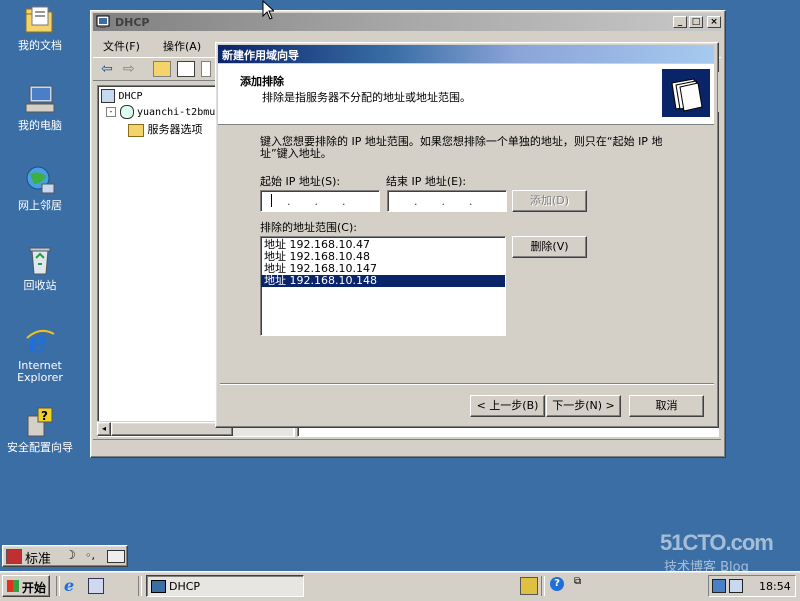 The image size is (800, 601). What do you see at coordinates (720, 92) in the screenshot?
I see `detail-vertical-scrollbar` at bounding box center [720, 92].